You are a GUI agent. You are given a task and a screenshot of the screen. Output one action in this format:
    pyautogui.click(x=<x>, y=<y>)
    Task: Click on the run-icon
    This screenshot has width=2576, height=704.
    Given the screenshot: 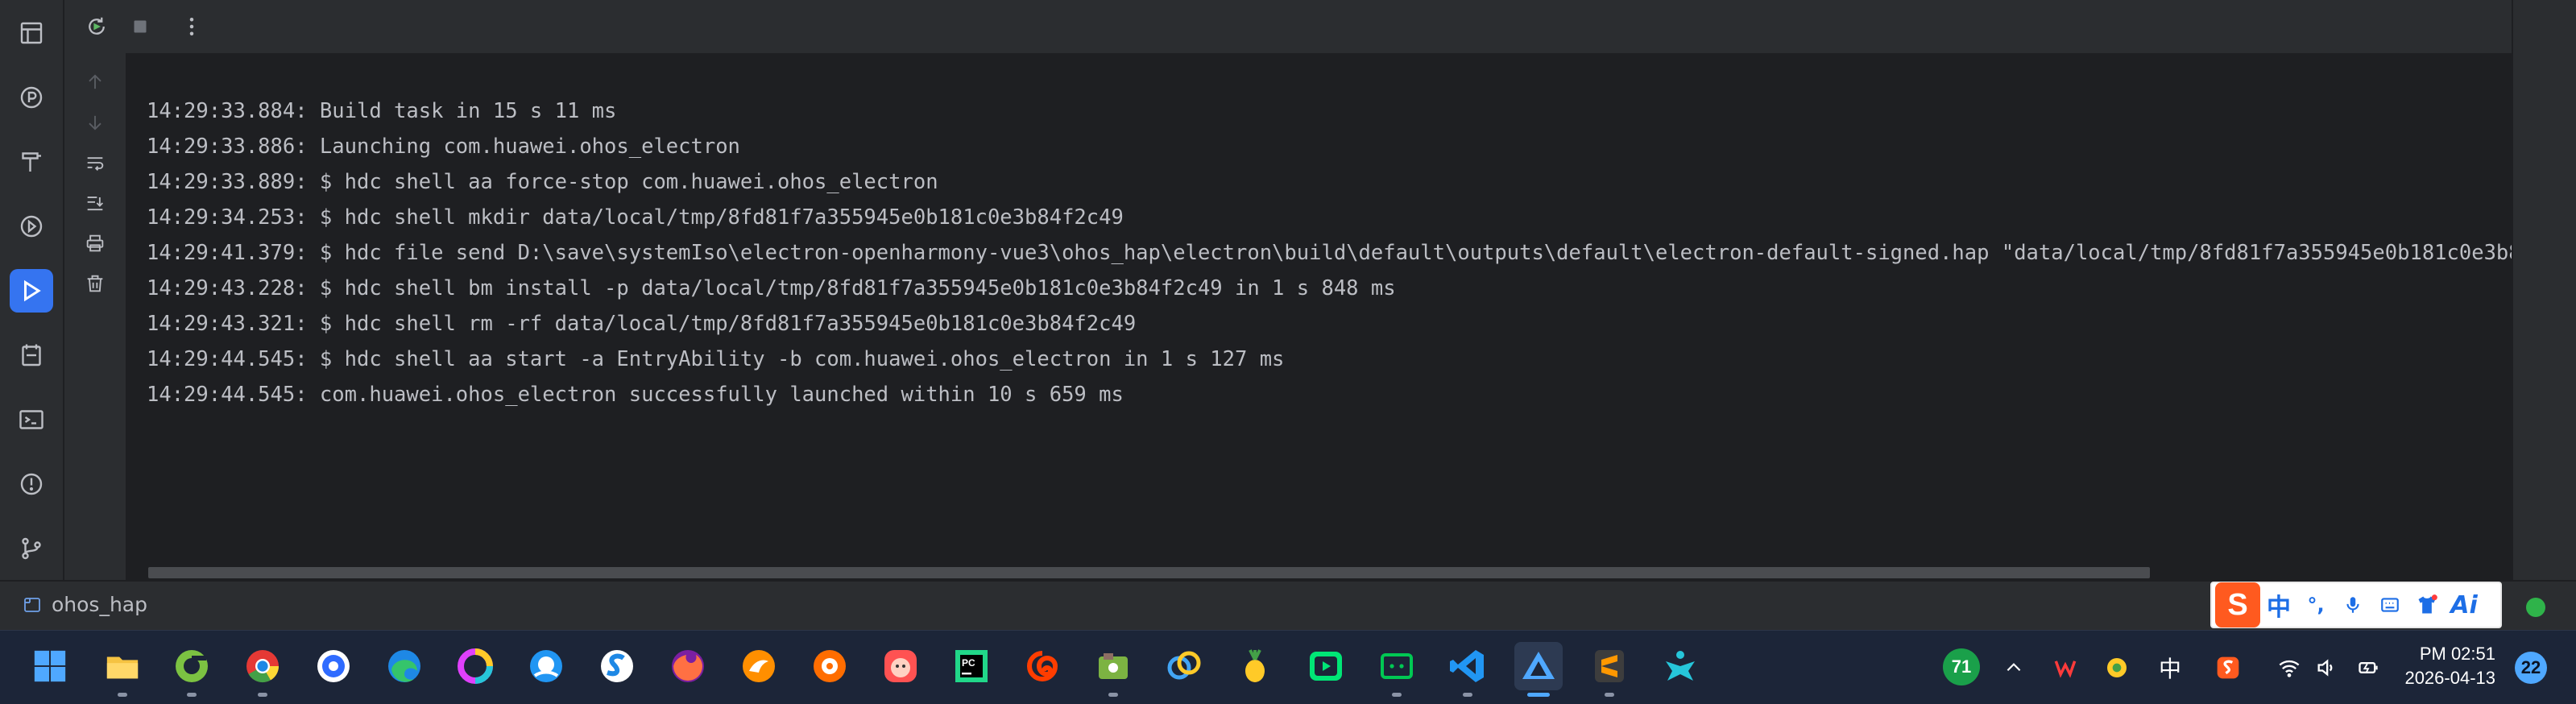 What is the action you would take?
    pyautogui.click(x=31, y=291)
    